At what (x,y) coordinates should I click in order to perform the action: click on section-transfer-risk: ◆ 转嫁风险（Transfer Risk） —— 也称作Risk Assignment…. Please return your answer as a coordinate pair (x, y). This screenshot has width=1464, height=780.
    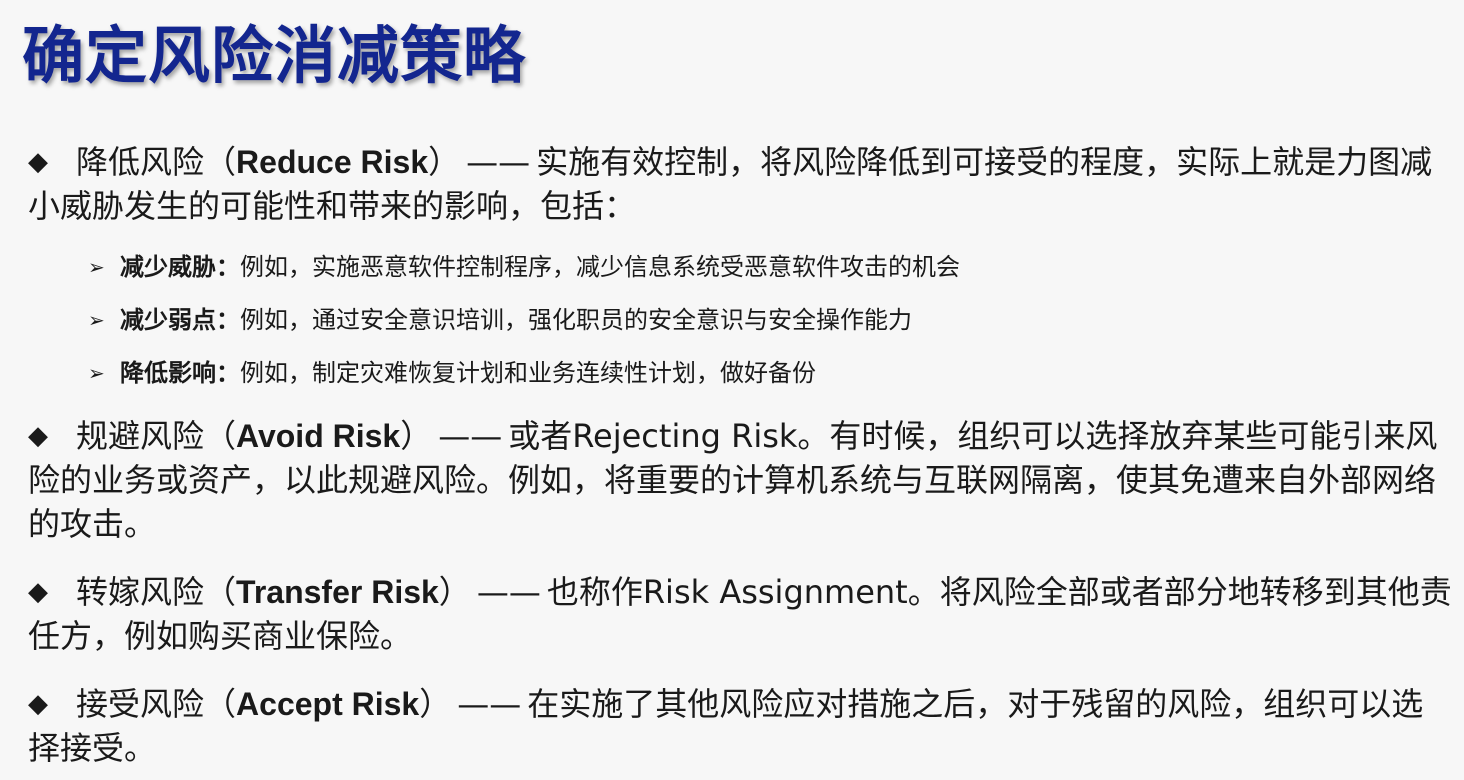
    Looking at the image, I should click on (741, 614).